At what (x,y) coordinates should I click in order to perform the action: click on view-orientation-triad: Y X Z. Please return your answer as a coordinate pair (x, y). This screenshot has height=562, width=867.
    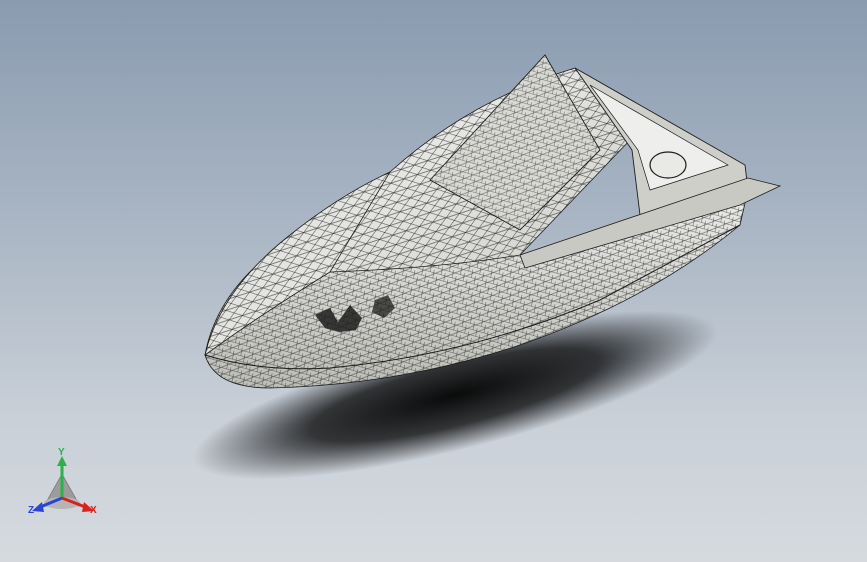
    Looking at the image, I should click on (65, 486).